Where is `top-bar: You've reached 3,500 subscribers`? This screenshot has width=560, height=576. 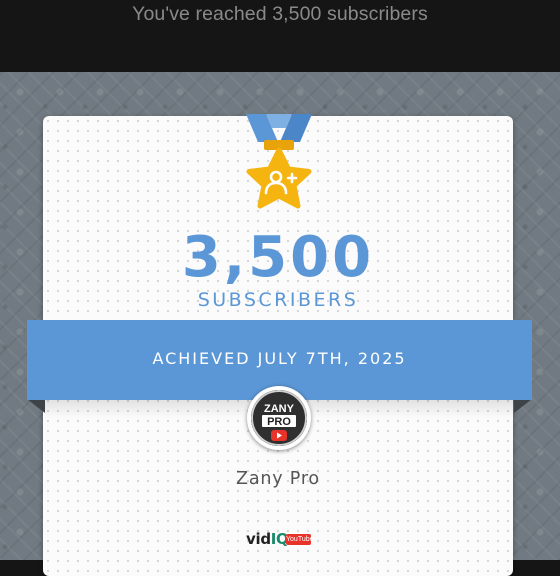
top-bar: You've reached 3,500 subscribers is located at coordinates (280, 36).